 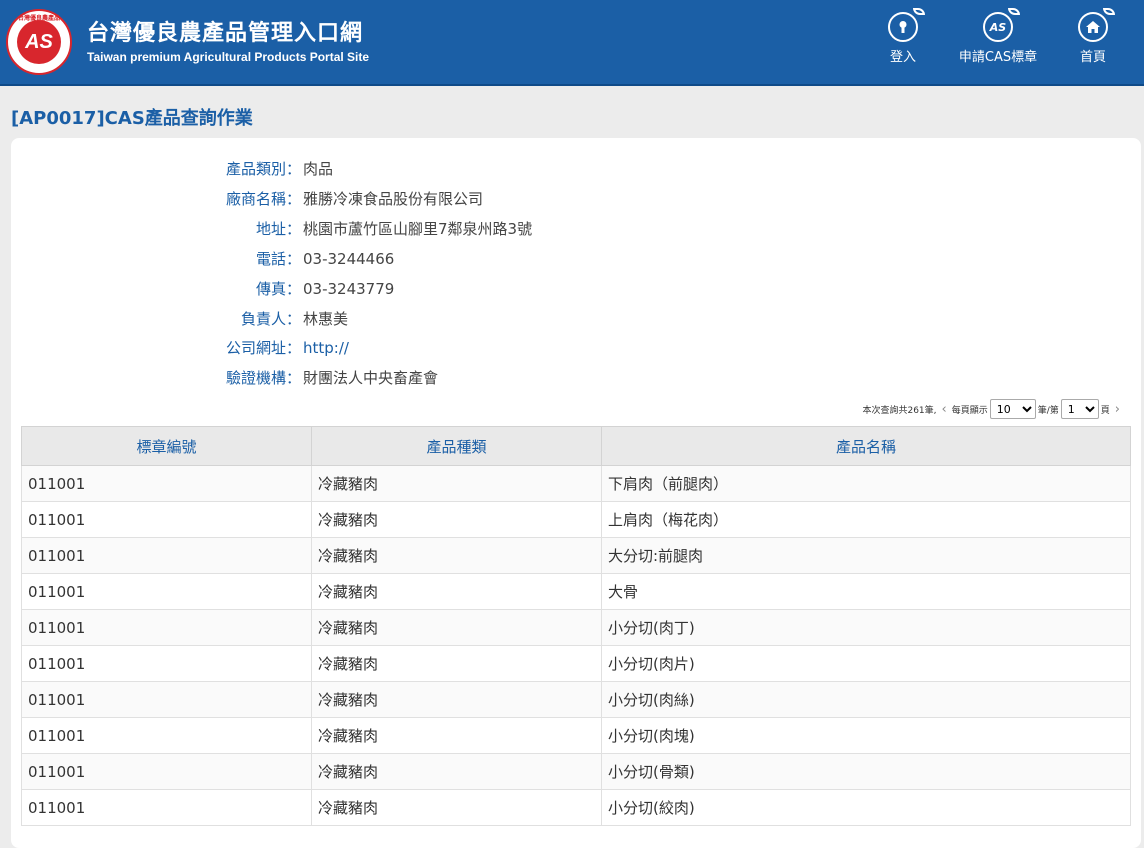 What do you see at coordinates (1117, 409) in the screenshot?
I see `next-page-icon: ›` at bounding box center [1117, 409].